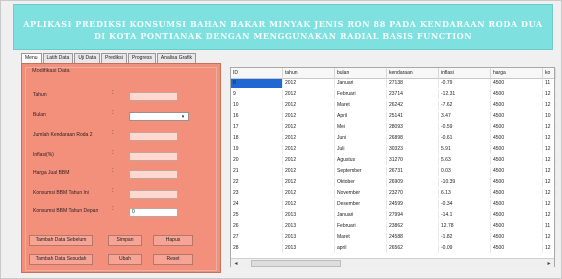  I want to click on cell-id: 18, so click(257, 138).